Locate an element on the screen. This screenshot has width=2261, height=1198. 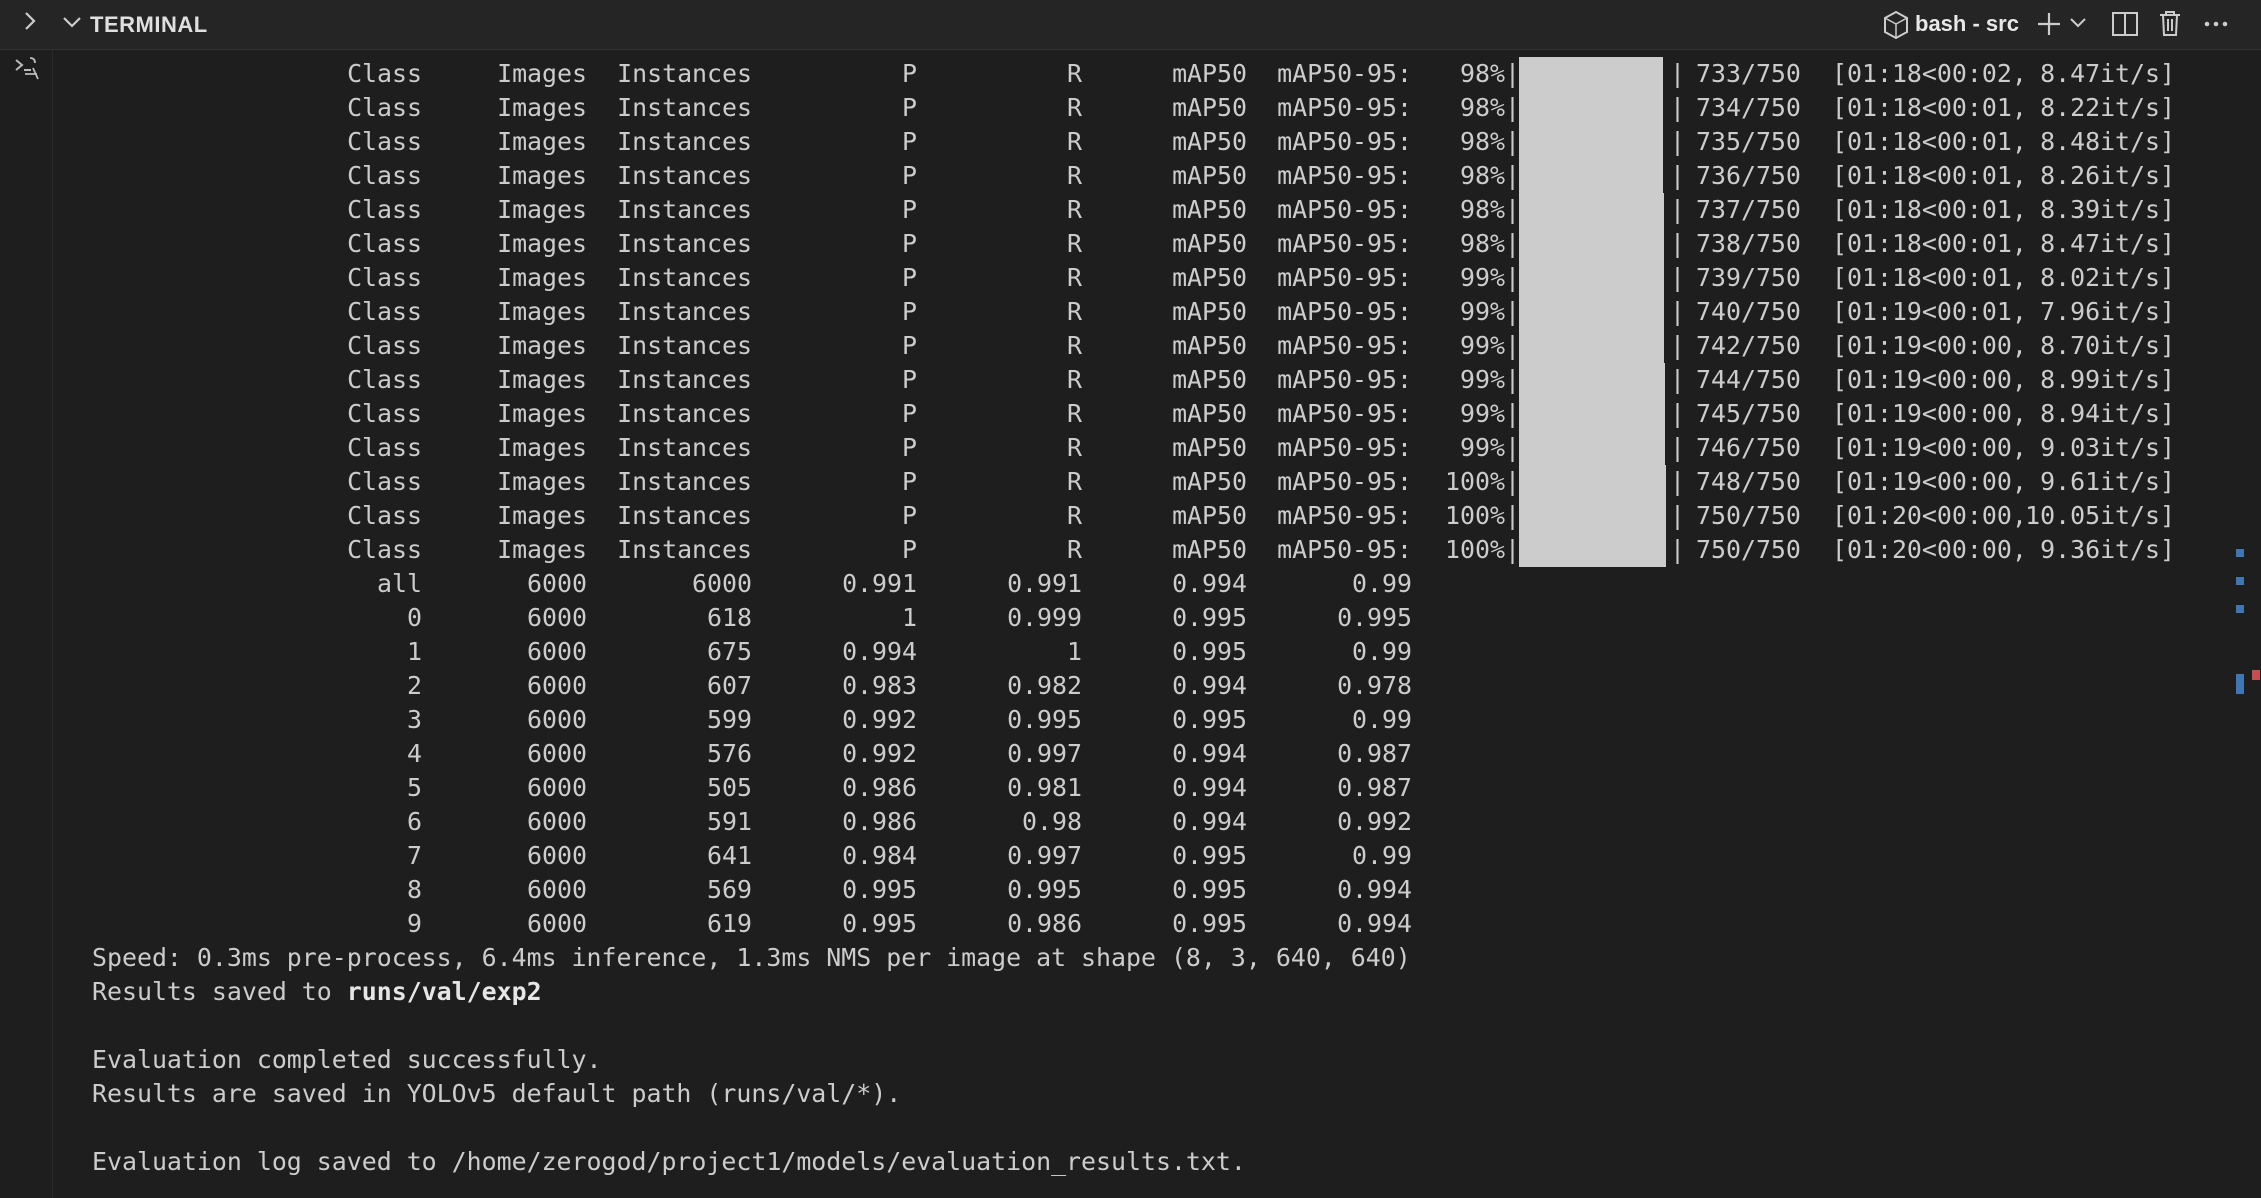
results-row: 1 6000 675 0.994 1 0.995 0.99 is located at coordinates (842, 652).